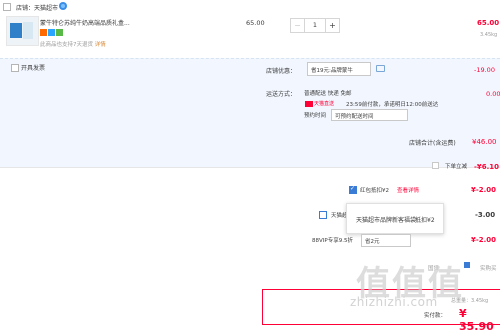  I want to click on preorder-time-select: 可预约配送时间, so click(369, 115).